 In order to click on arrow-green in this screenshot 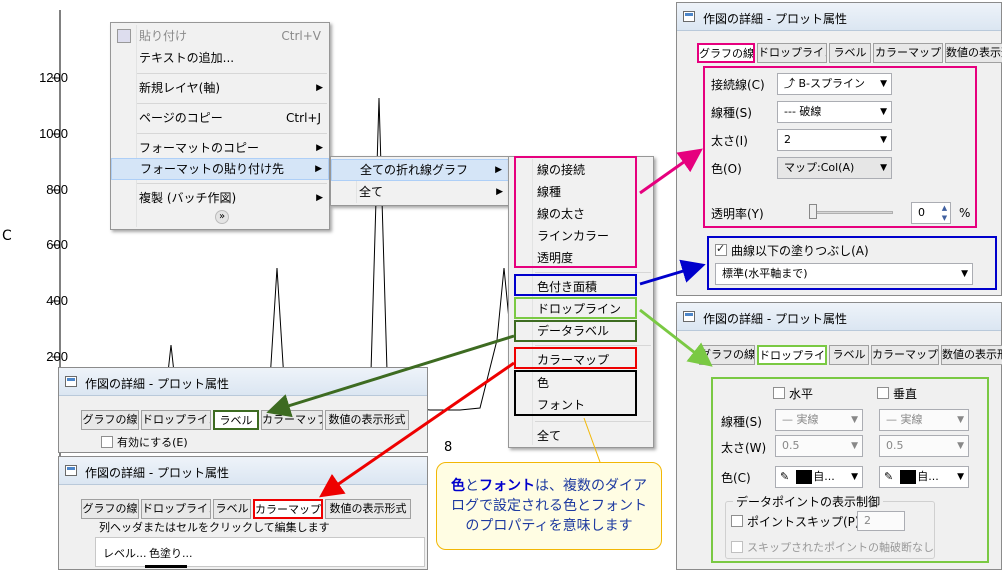, I will do `click(676, 337)`.